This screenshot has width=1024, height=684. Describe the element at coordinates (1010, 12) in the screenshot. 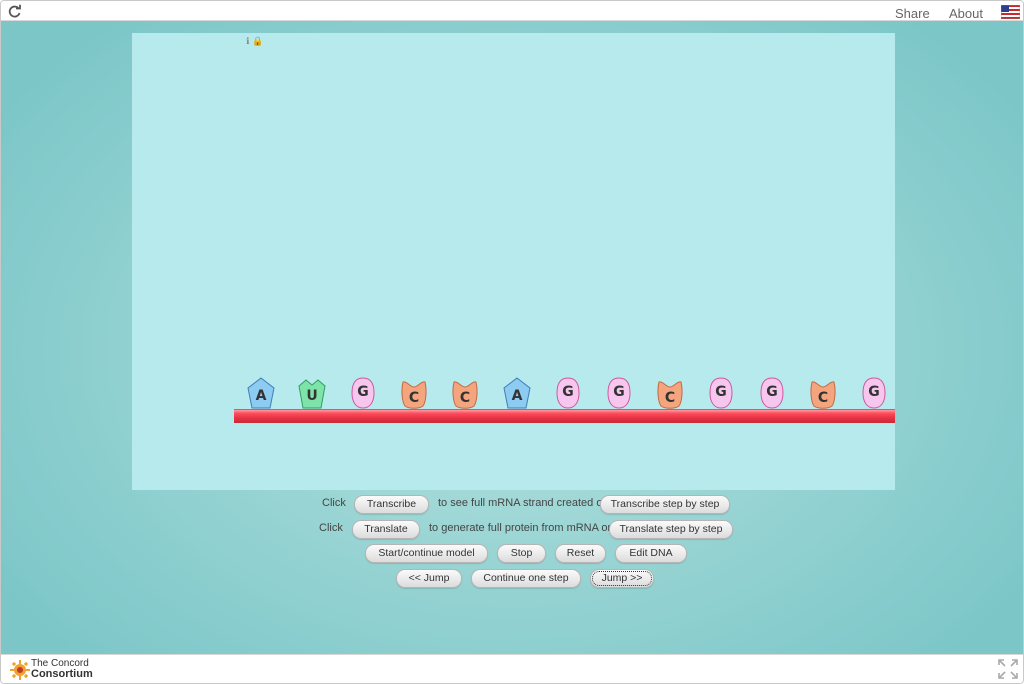

I see `us-flag-icon` at that location.